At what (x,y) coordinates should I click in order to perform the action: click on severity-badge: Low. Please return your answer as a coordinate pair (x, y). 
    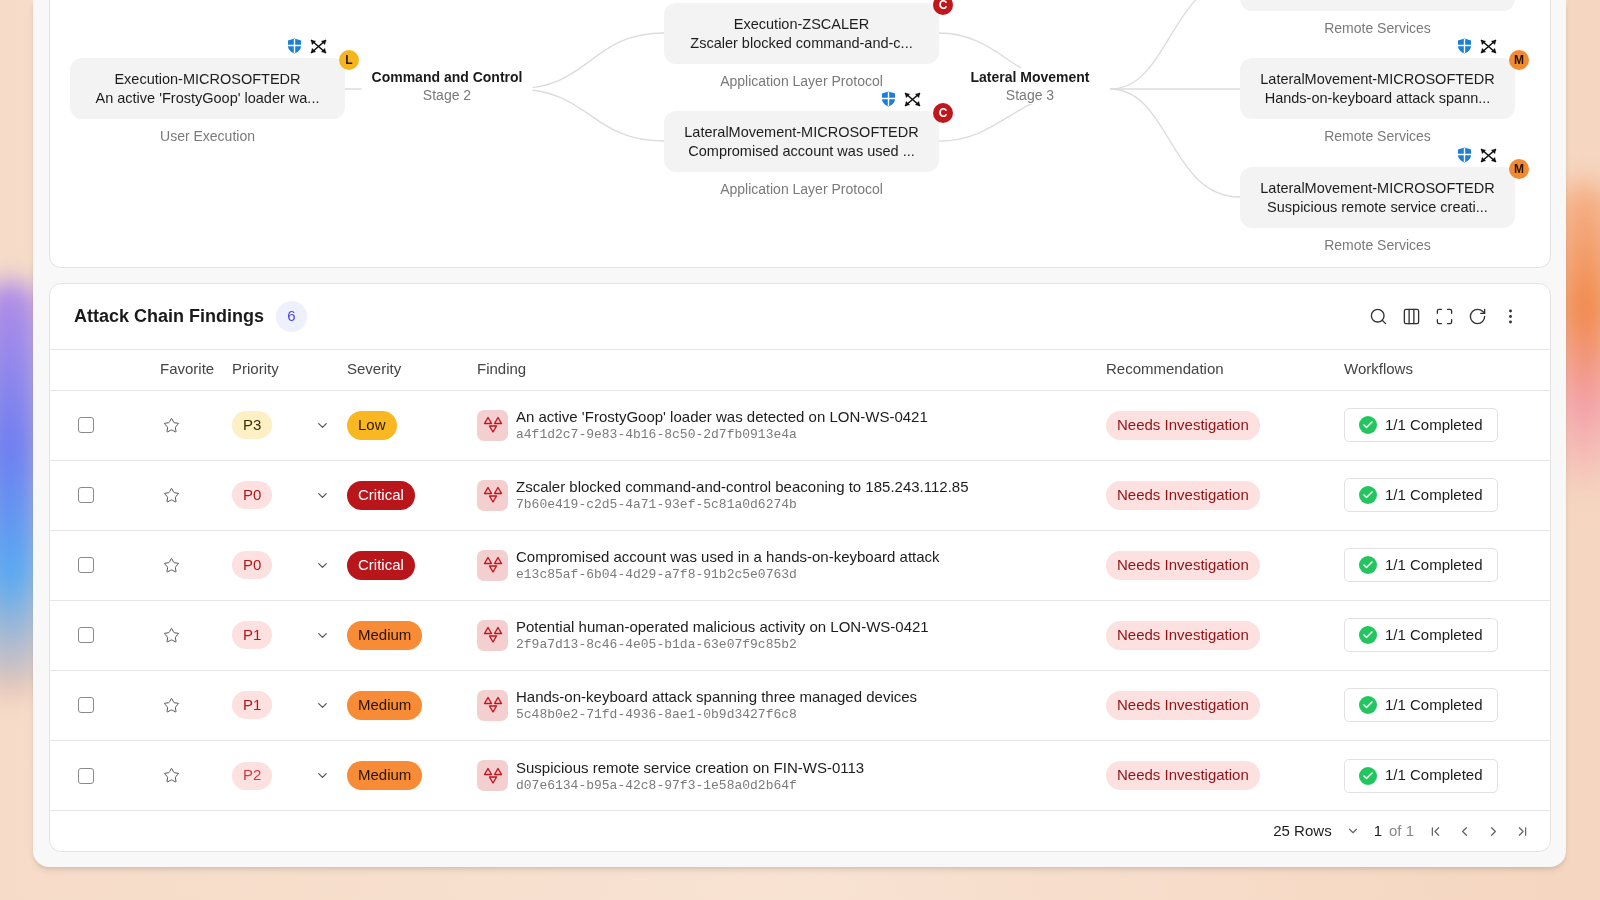
    Looking at the image, I should click on (372, 425).